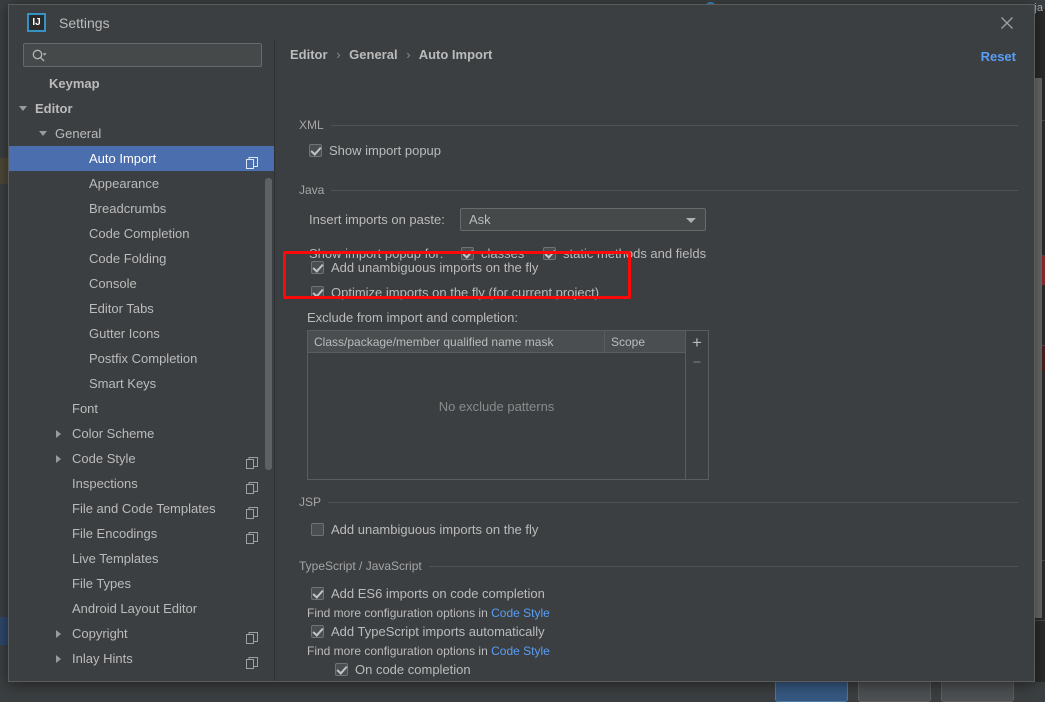 This screenshot has height=702, width=1045. Describe the element at coordinates (377, 219) in the screenshot. I see `insert-imports-label: Insert imports on paste:` at that location.